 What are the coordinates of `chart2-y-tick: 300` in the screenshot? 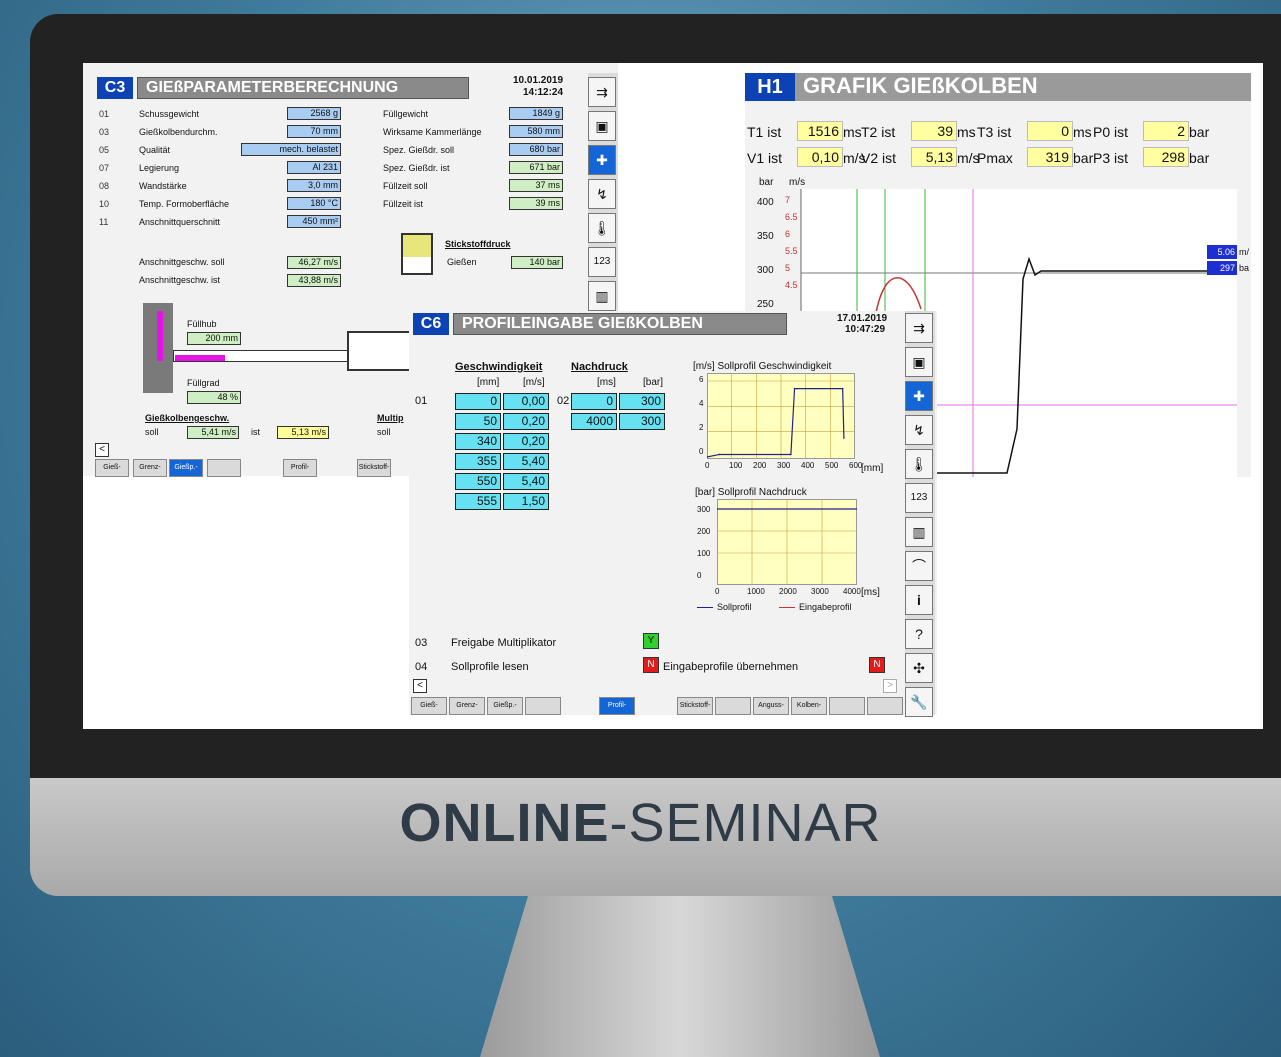 It's located at (704, 509).